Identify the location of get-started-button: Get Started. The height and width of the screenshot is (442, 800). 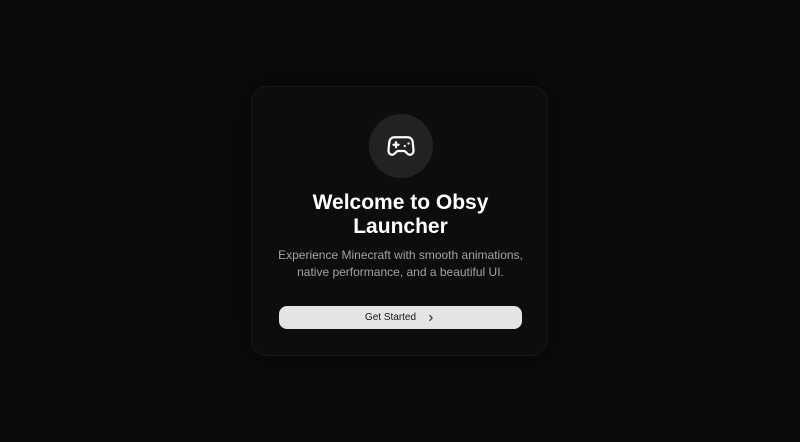
(400, 317).